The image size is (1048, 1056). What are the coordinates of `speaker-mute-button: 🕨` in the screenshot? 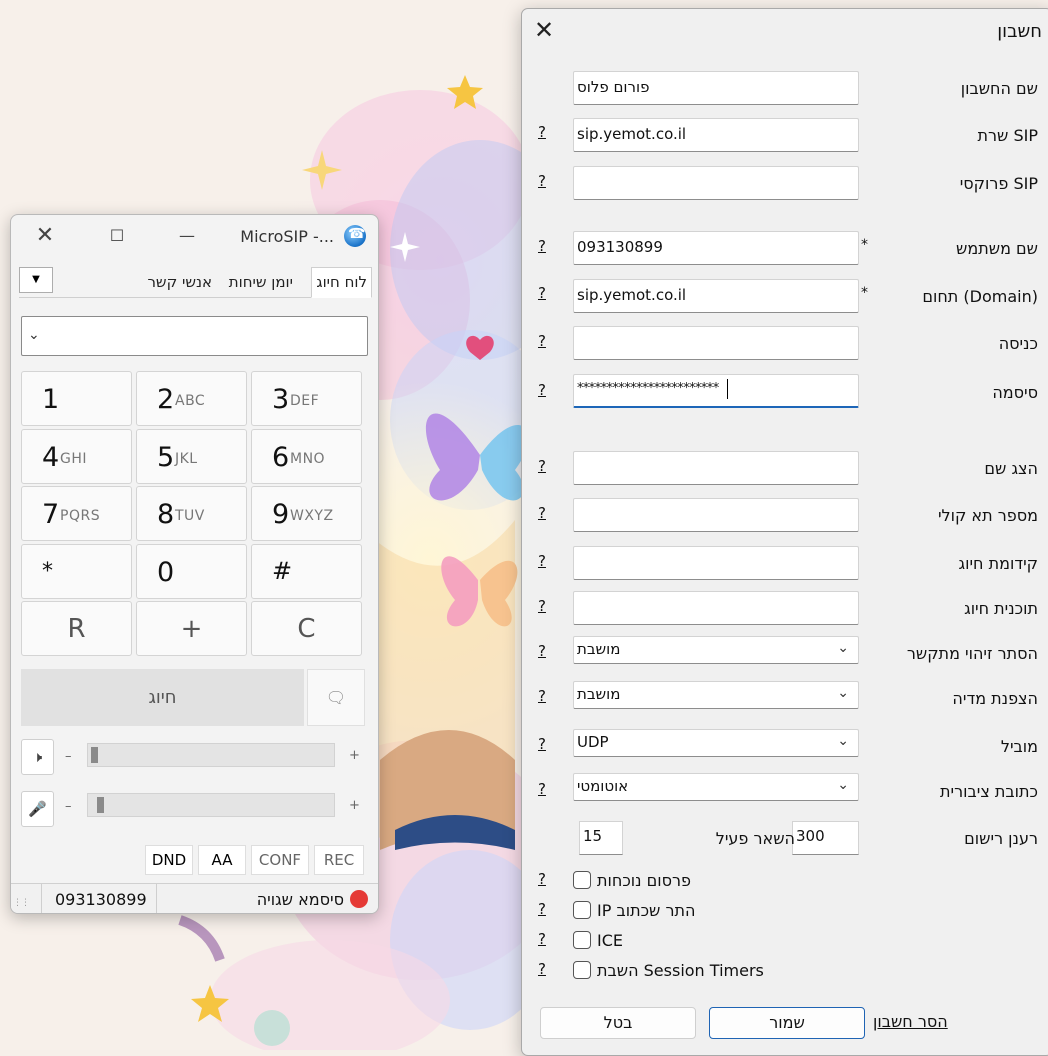 It's located at (37, 757).